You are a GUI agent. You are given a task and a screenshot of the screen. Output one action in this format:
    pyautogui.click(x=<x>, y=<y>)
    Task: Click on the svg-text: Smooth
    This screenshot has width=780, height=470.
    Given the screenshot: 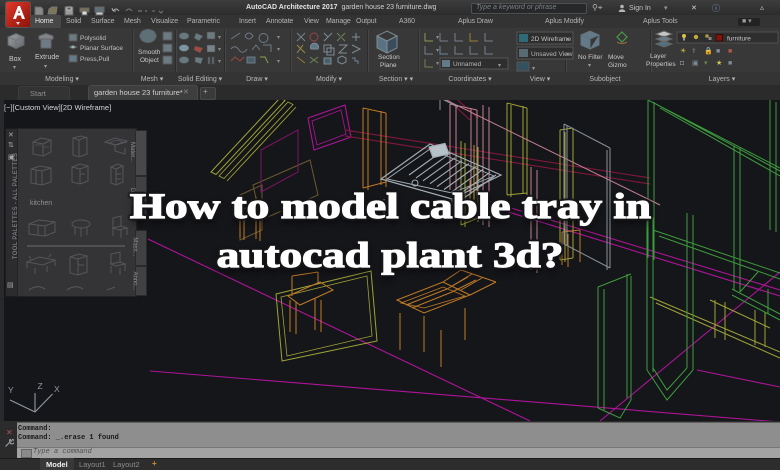 What is the action you would take?
    pyautogui.click(x=149, y=52)
    